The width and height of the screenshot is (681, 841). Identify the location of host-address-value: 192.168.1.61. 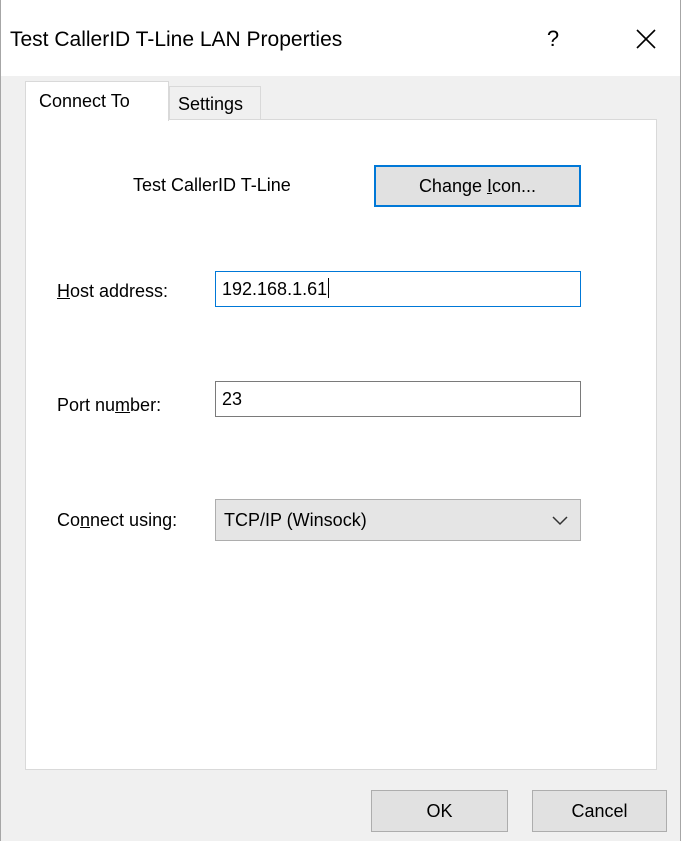
(275, 289).